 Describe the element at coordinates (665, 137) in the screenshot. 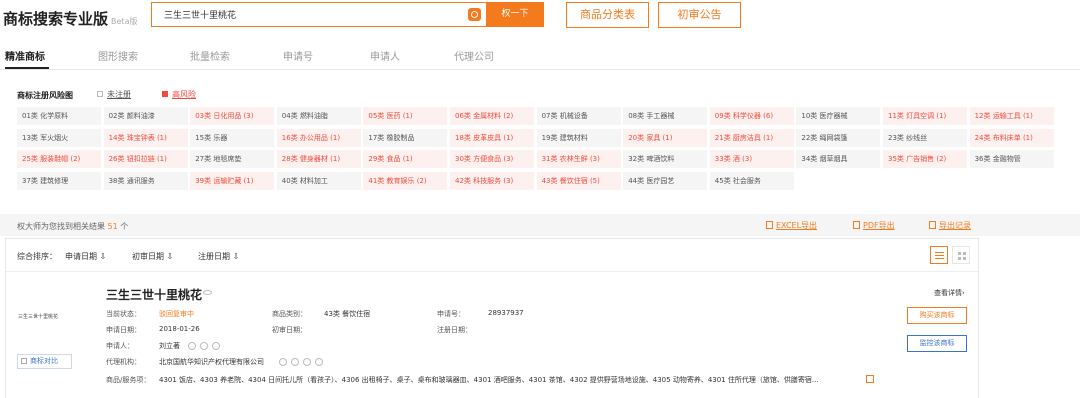

I see `class-cell: 20类 家具 (1)` at that location.